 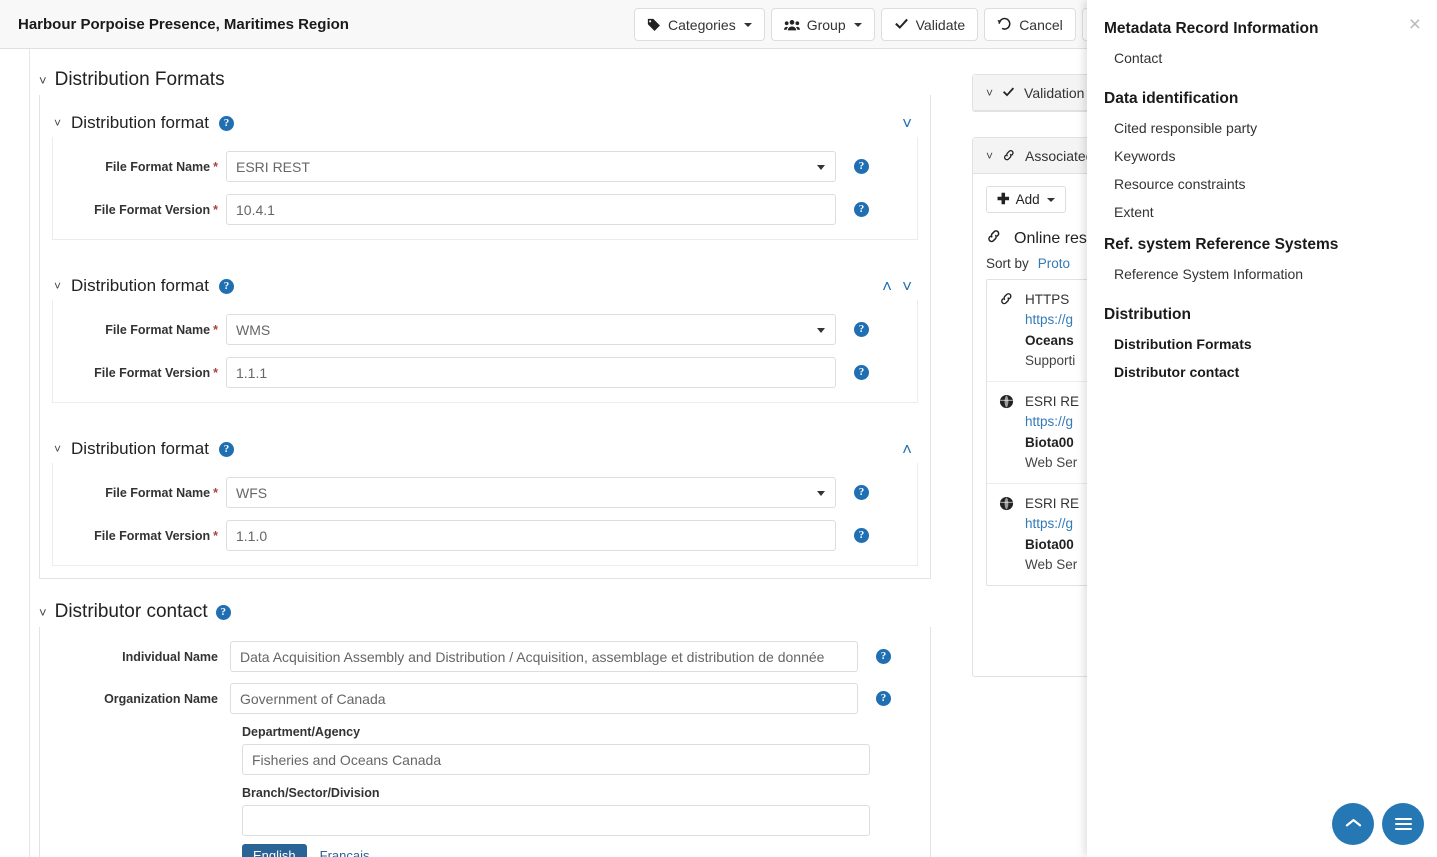 I want to click on validate-button: Validate, so click(x=929, y=24).